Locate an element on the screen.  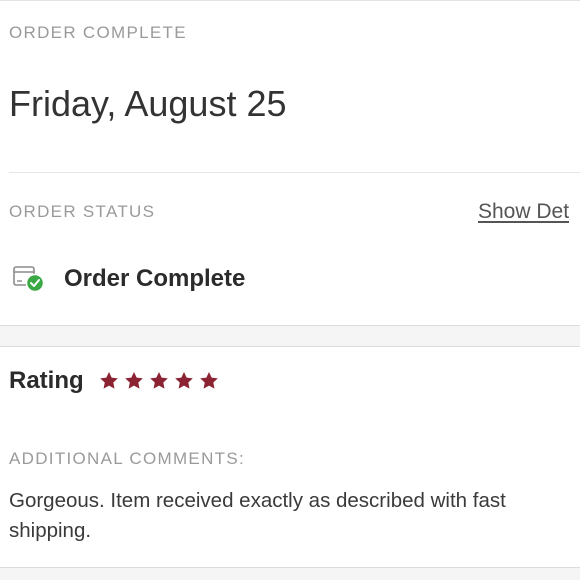
divider is located at coordinates (294, 172).